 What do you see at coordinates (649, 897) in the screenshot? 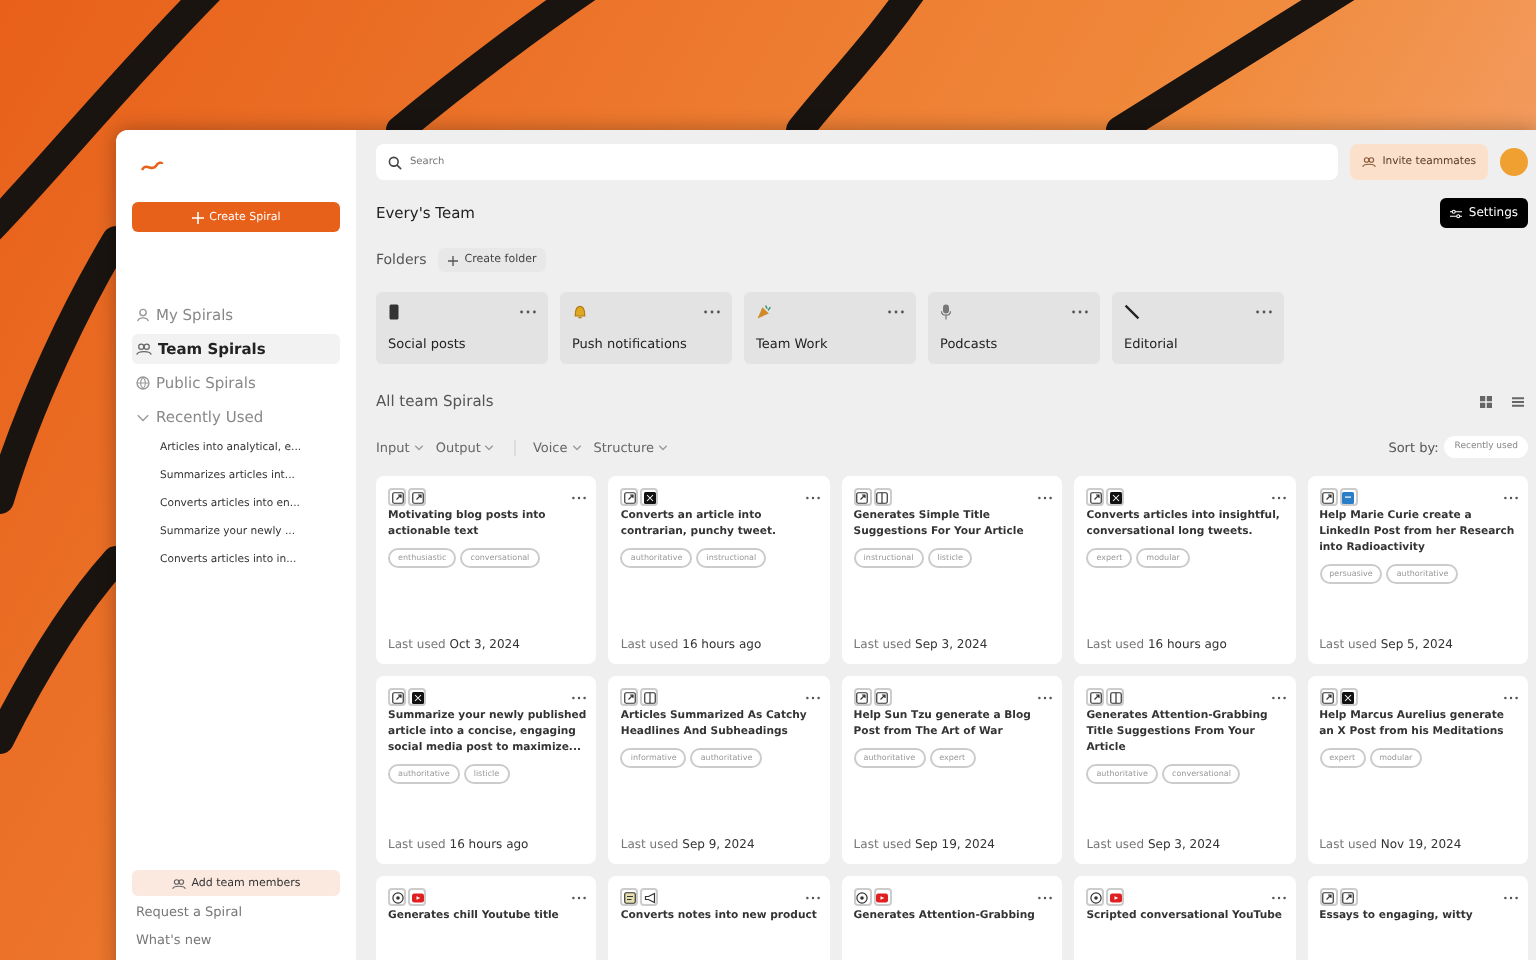
I see `megaphone-icon` at bounding box center [649, 897].